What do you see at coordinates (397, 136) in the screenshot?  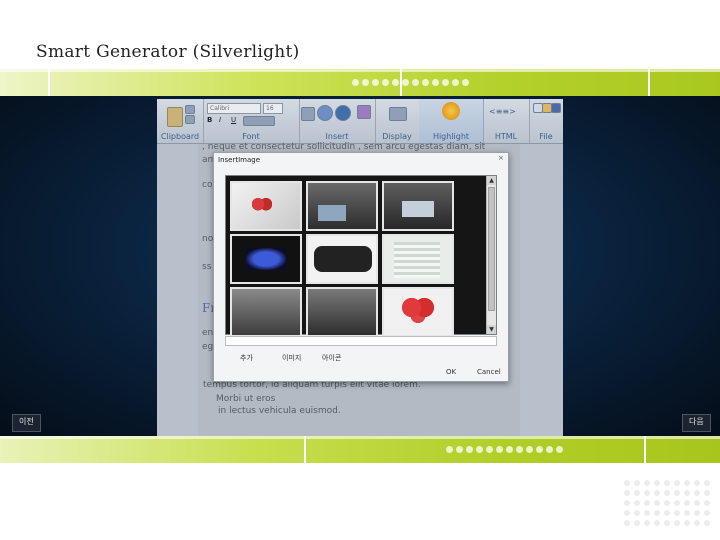 I see `ribbon-label-display: Display` at bounding box center [397, 136].